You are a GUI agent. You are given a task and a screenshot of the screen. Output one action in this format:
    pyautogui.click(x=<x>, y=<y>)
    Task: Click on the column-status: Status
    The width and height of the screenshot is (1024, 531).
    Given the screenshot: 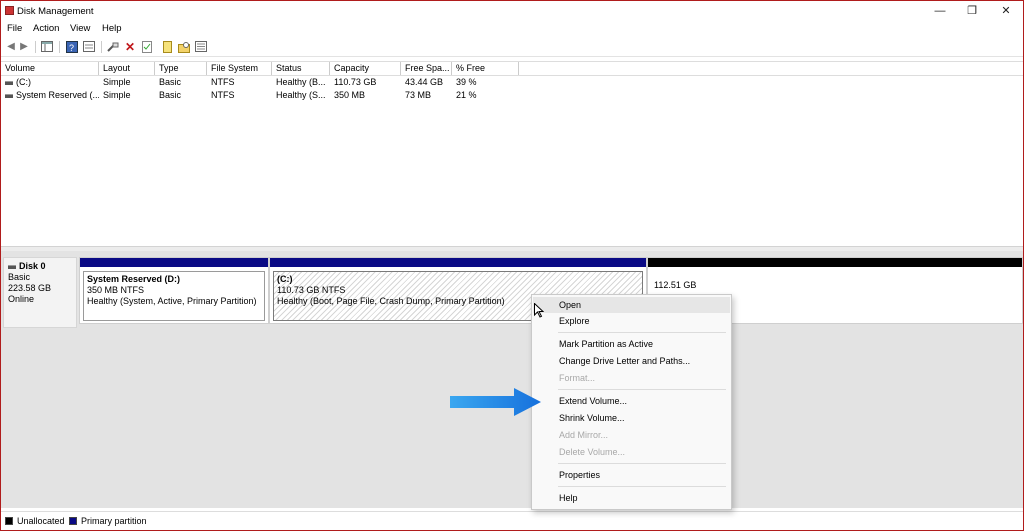 What is the action you would take?
    pyautogui.click(x=301, y=68)
    